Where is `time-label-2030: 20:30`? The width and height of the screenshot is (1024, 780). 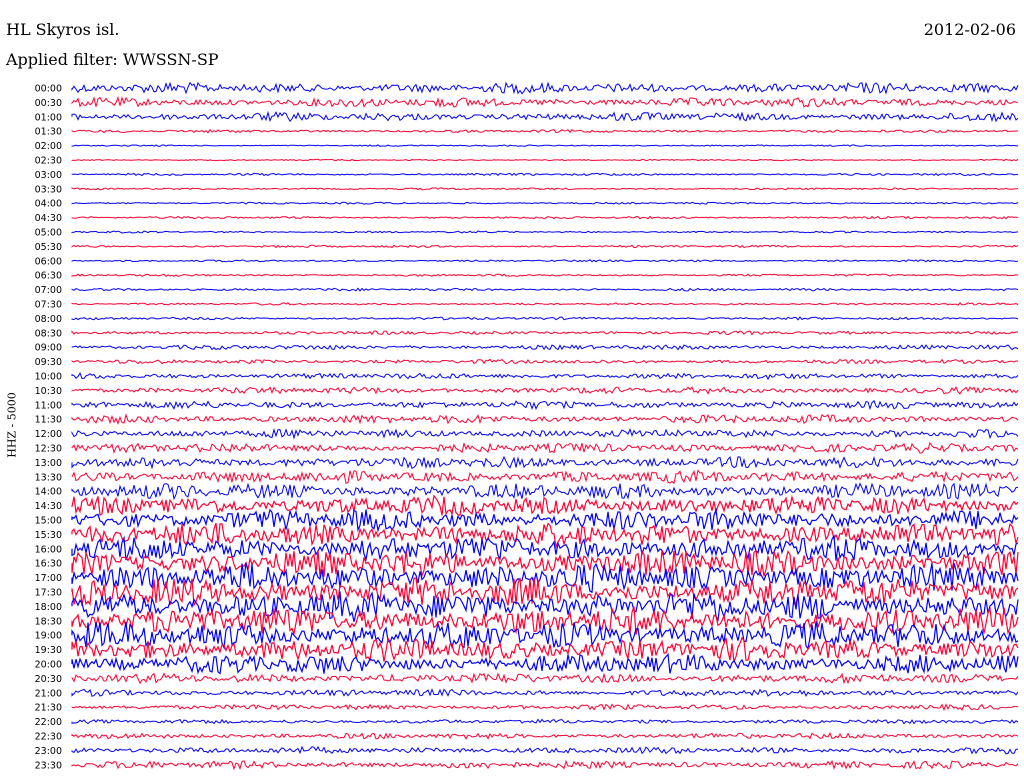
time-label-2030: 20:30 is located at coordinates (48, 679).